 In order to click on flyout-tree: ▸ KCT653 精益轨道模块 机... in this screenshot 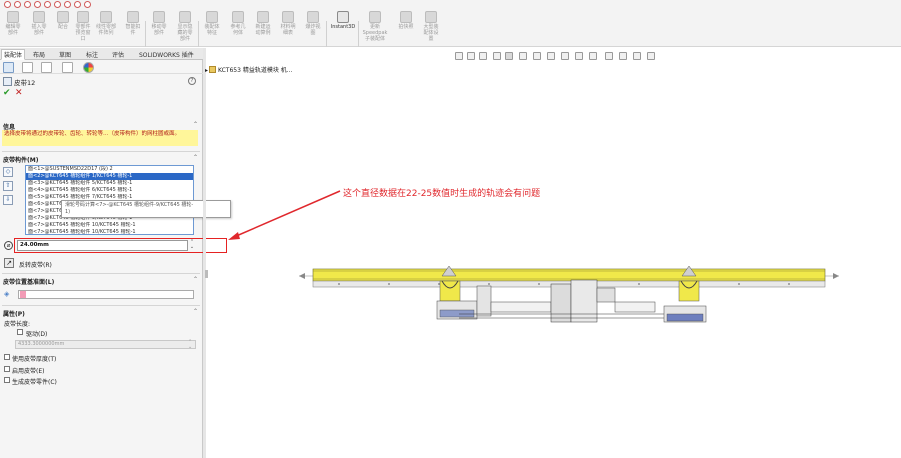, I will do `click(248, 69)`.